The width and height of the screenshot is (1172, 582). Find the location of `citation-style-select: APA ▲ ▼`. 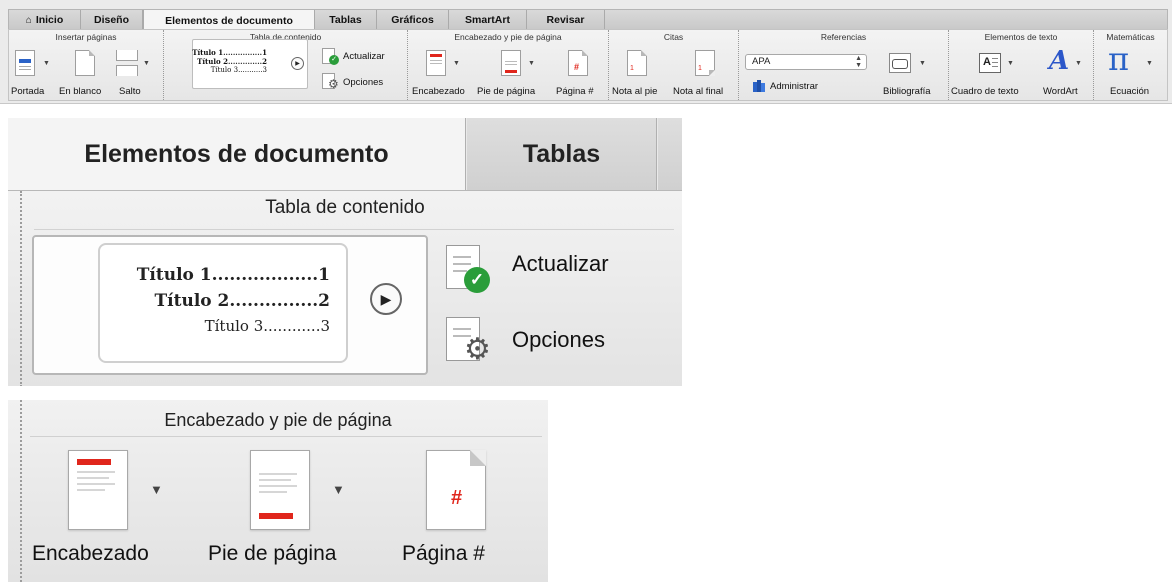

citation-style-select: APA ▲ ▼ is located at coordinates (806, 62).